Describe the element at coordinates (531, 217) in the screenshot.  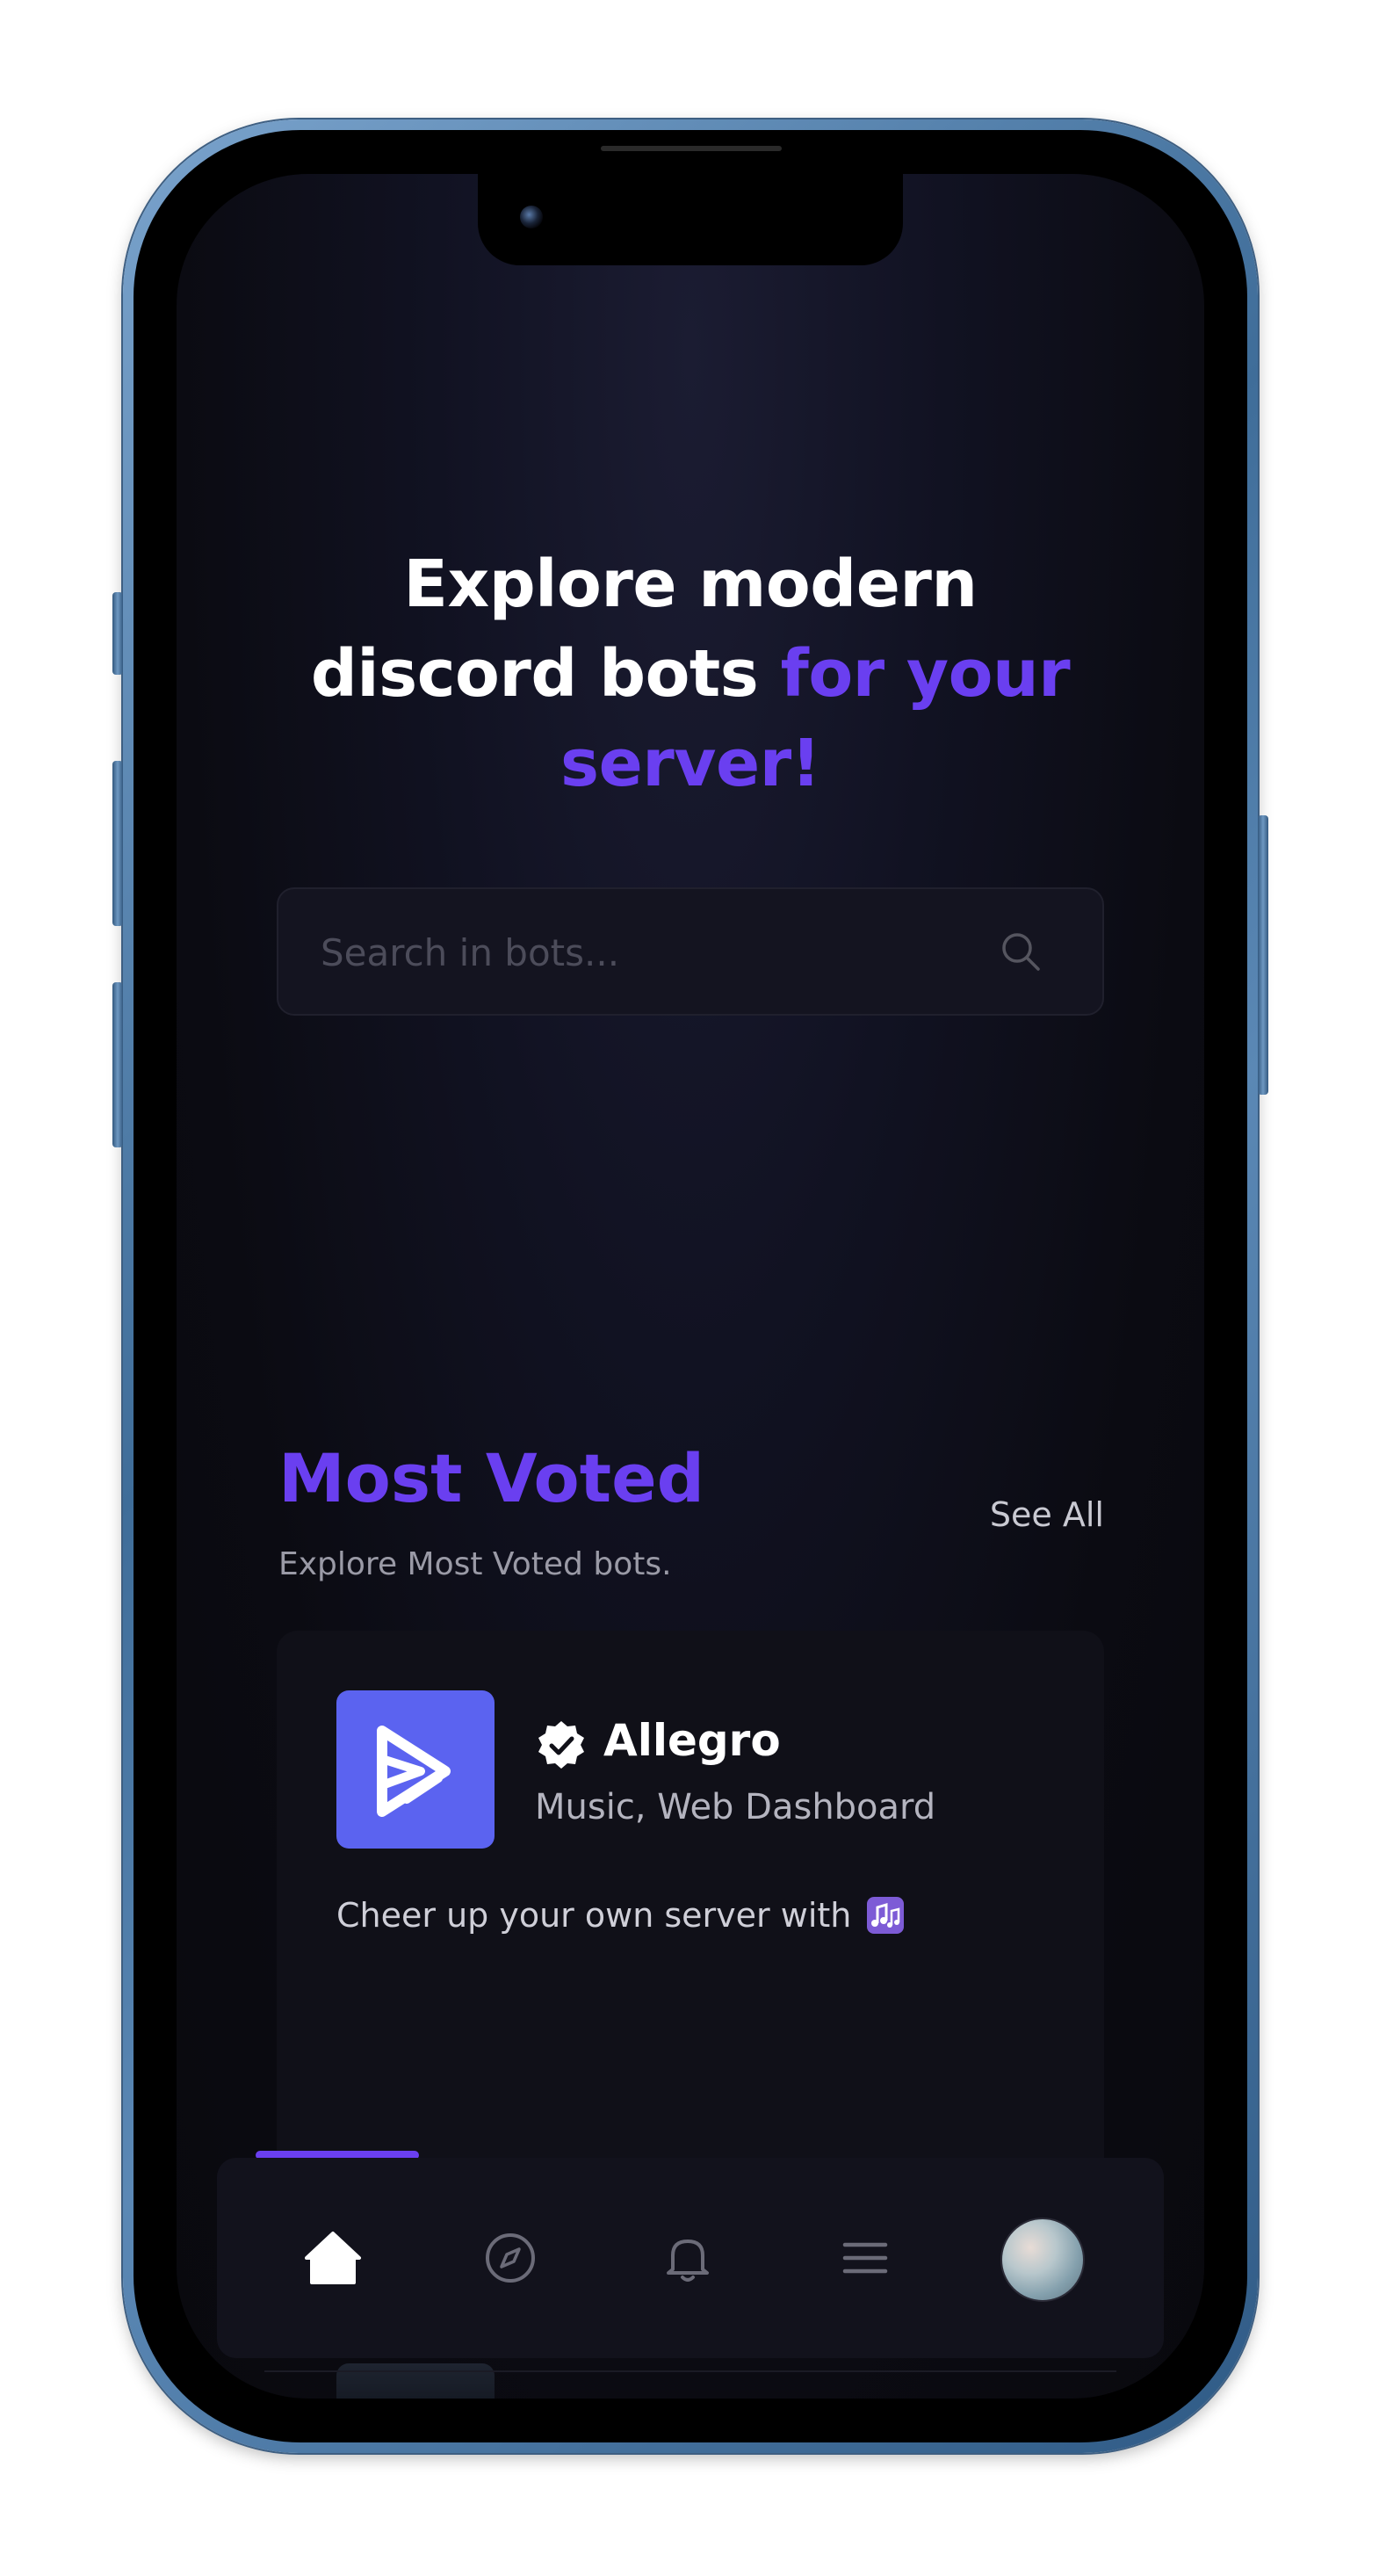
I see `camera-icon` at that location.